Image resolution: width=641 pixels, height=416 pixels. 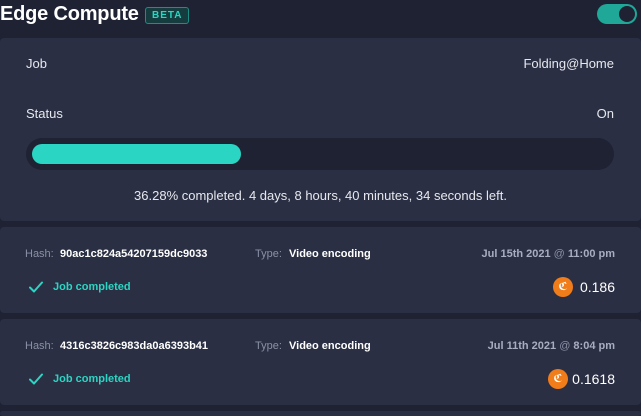 What do you see at coordinates (320, 154) in the screenshot?
I see `progress-bar` at bounding box center [320, 154].